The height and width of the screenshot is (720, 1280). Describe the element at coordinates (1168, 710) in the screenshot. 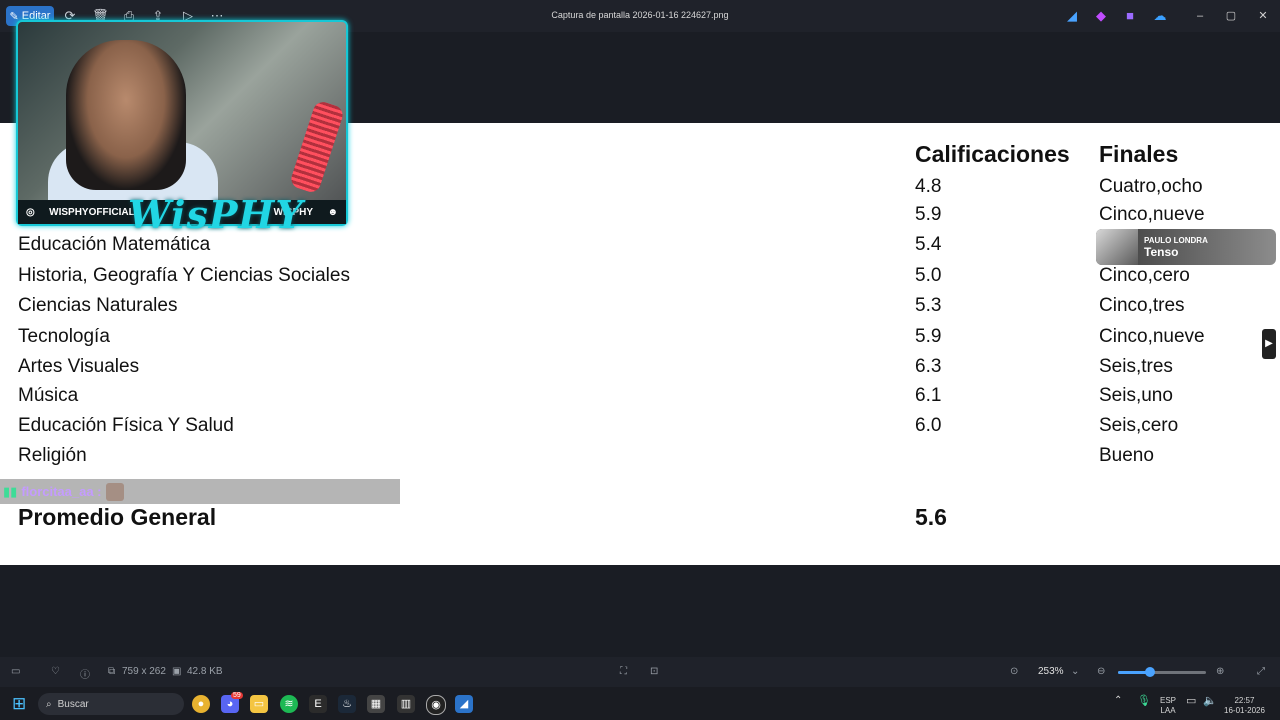

I see `lang-bottom: LAA` at that location.